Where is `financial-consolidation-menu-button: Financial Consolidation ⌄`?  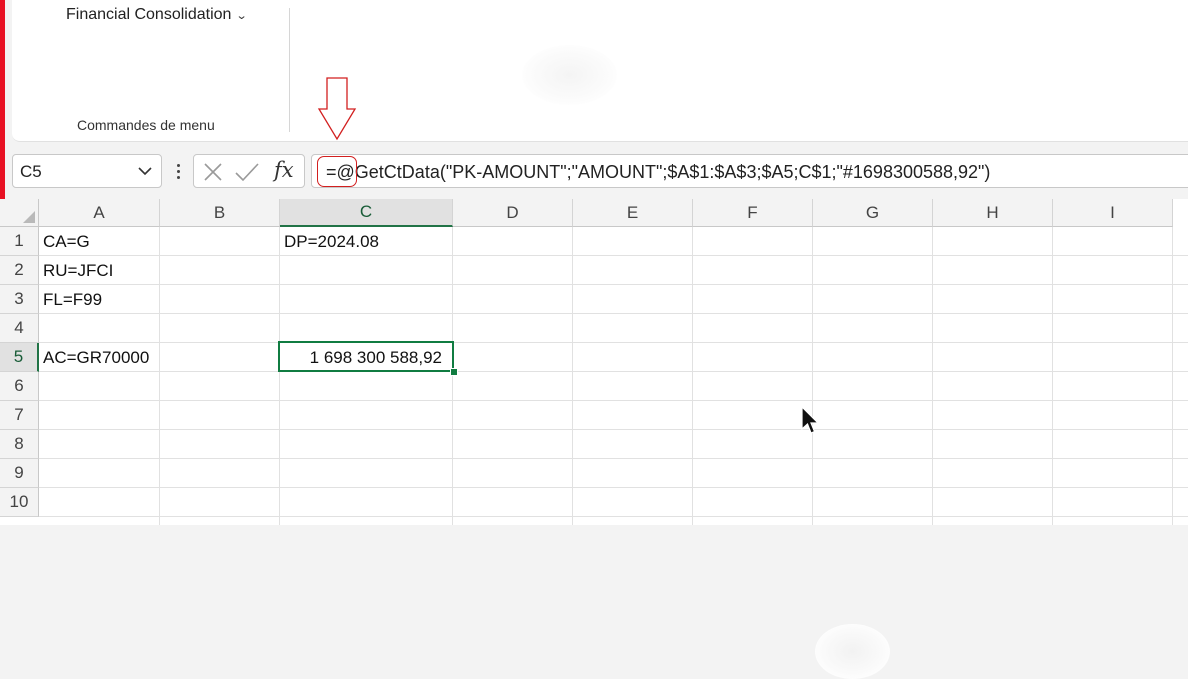 financial-consolidation-menu-button: Financial Consolidation ⌄ is located at coordinates (157, 15).